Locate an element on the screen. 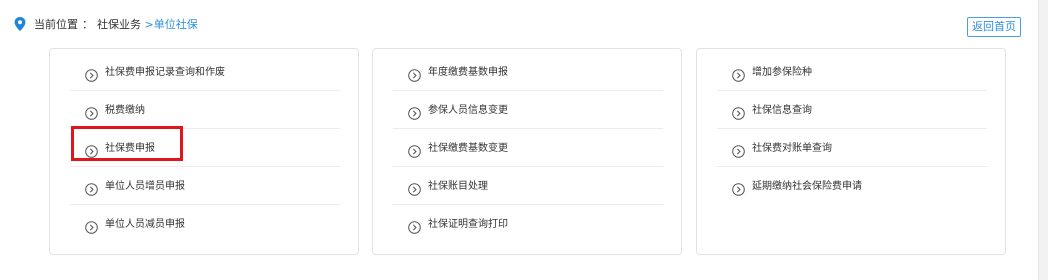 The height and width of the screenshot is (280, 1048). menu-item: 社保费申报记录查询和作废 is located at coordinates (205, 72).